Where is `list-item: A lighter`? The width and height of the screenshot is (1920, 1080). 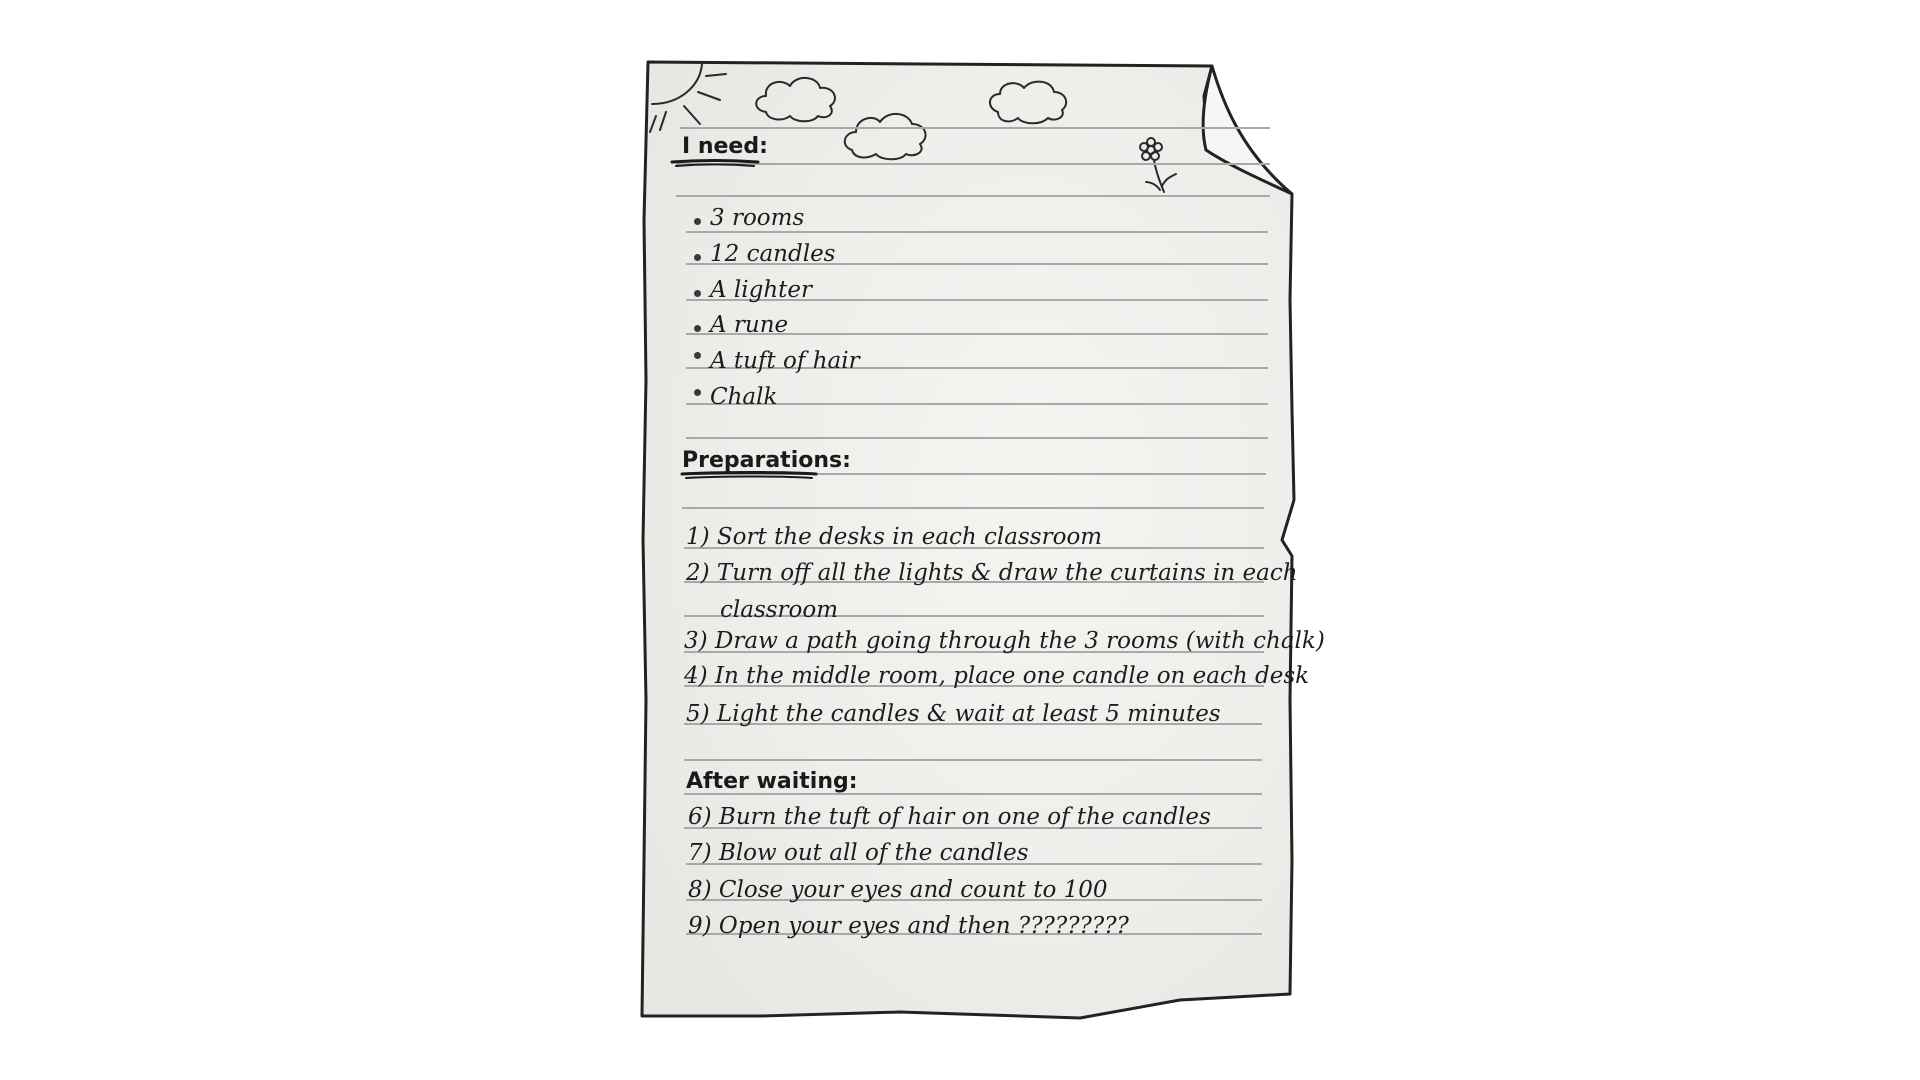
list-item: A lighter is located at coordinates (761, 290).